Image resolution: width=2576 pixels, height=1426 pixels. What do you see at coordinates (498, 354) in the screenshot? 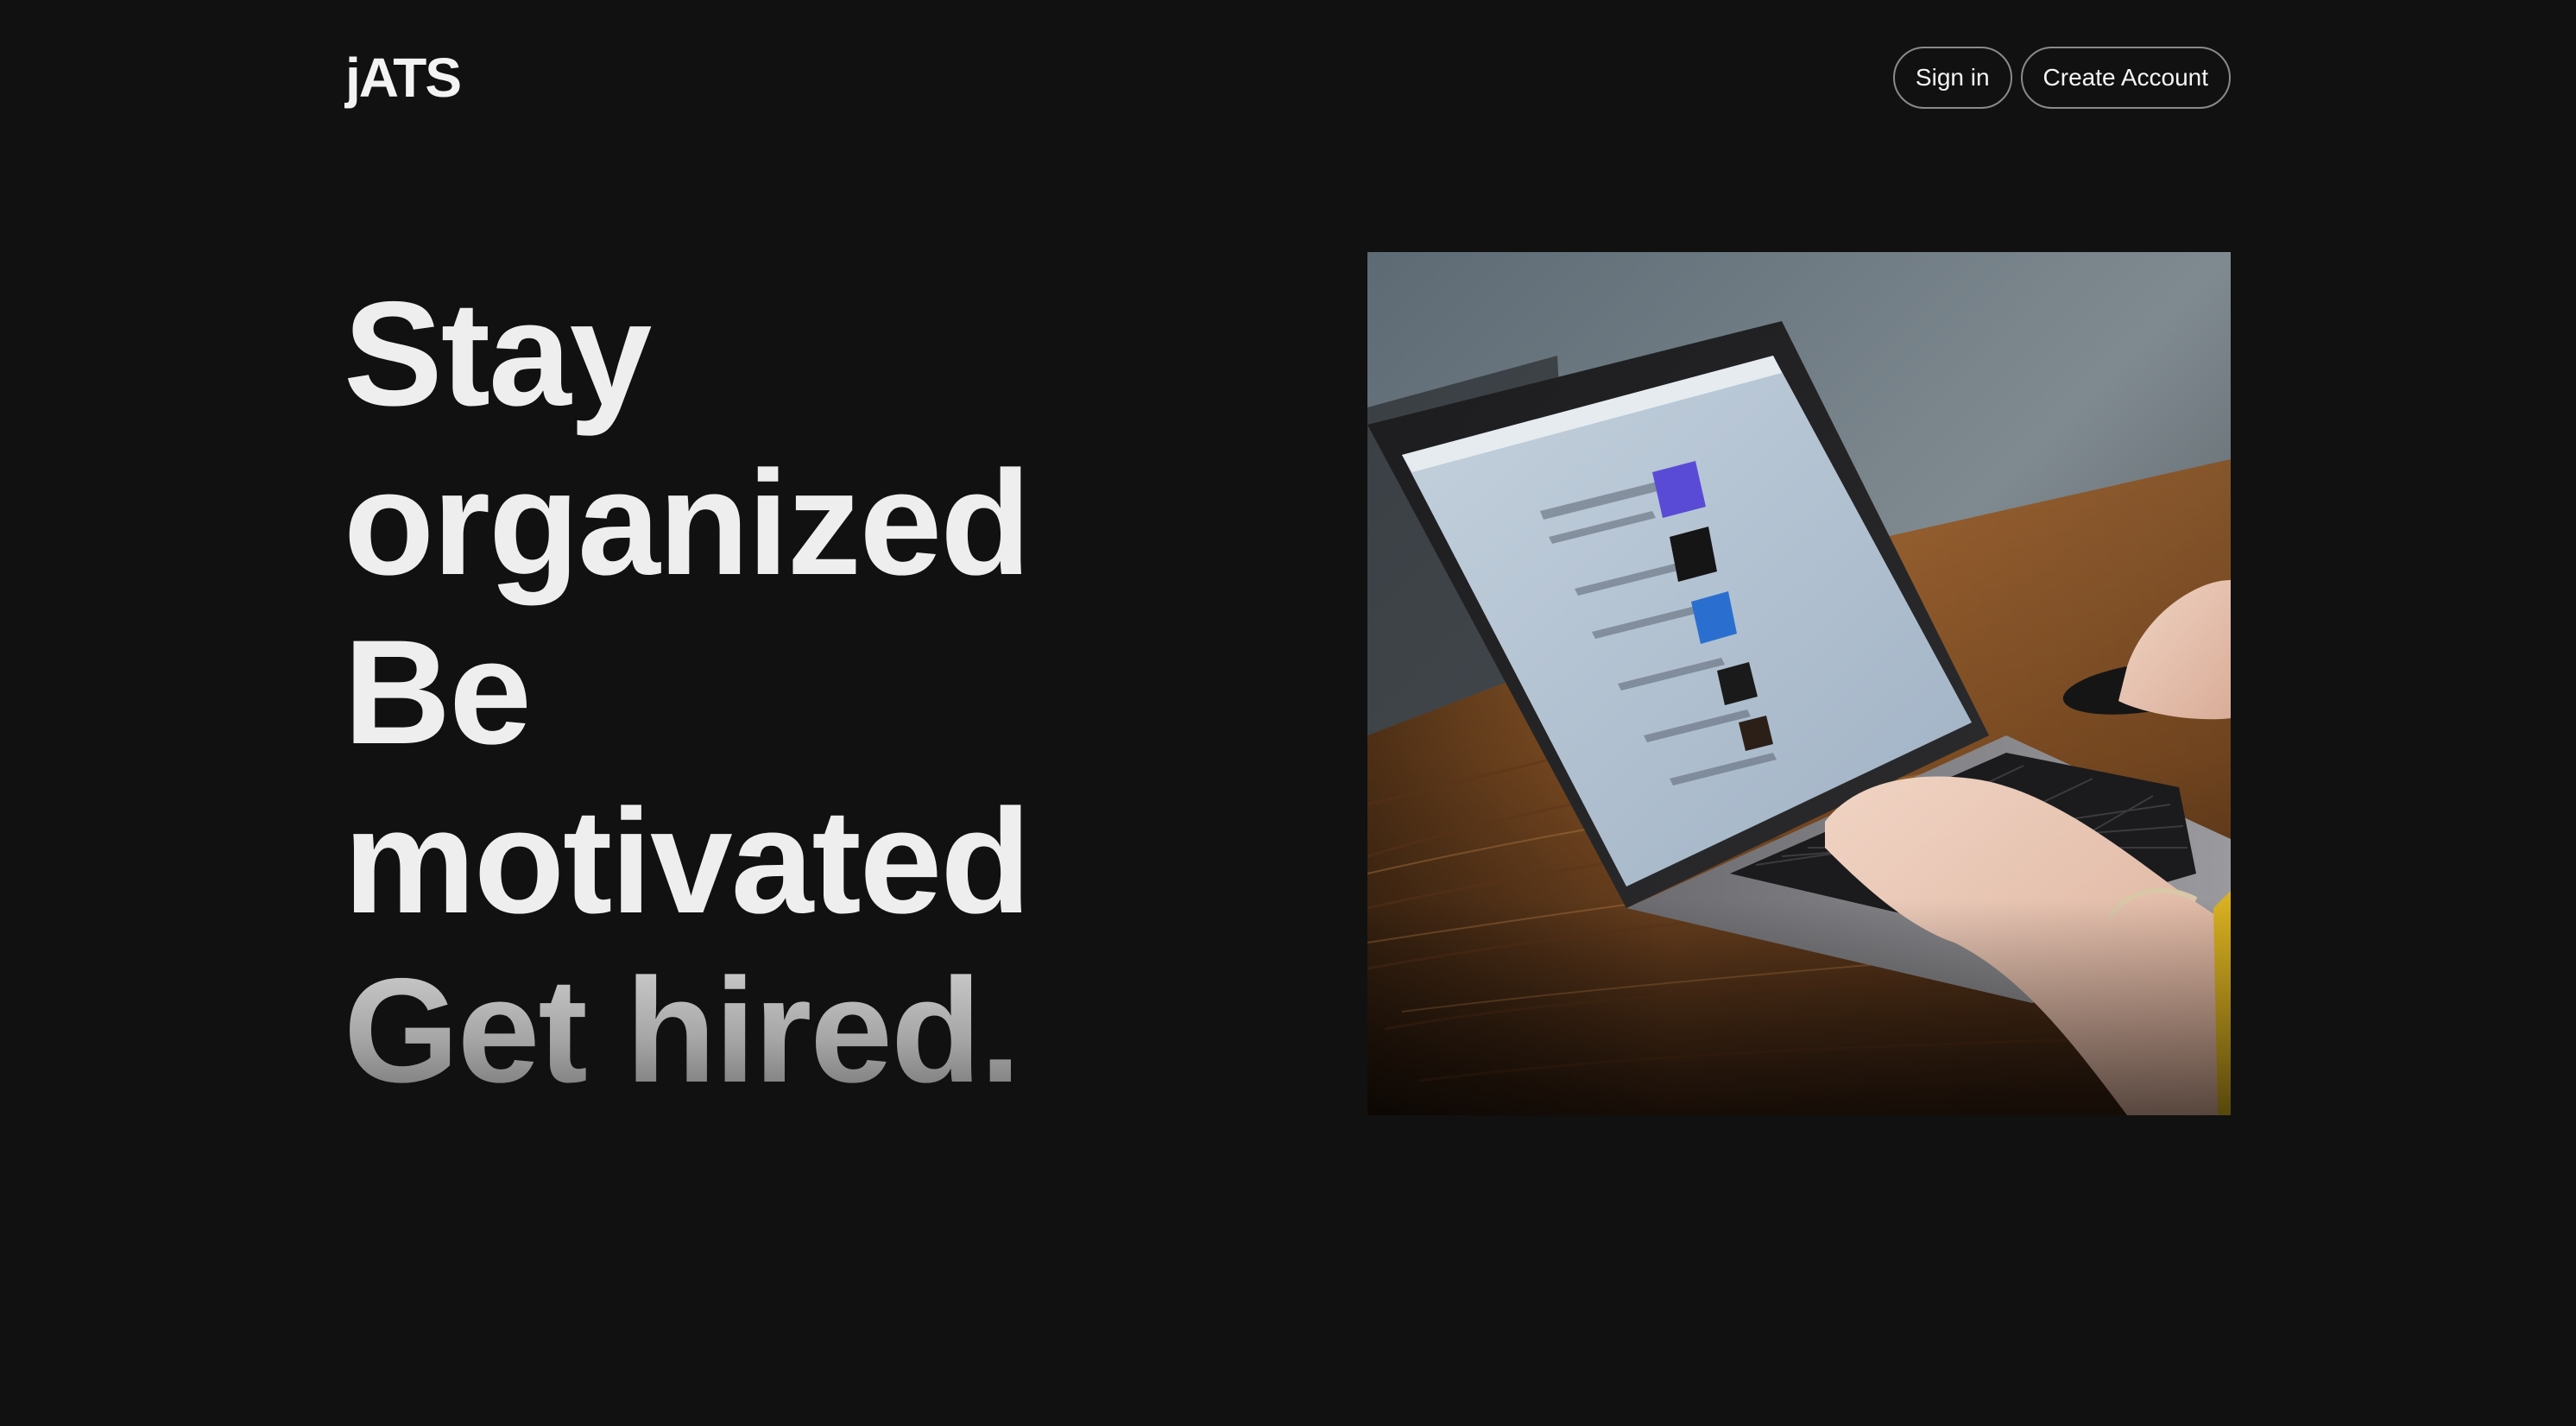
I see `hero-line-stay: Stay` at bounding box center [498, 354].